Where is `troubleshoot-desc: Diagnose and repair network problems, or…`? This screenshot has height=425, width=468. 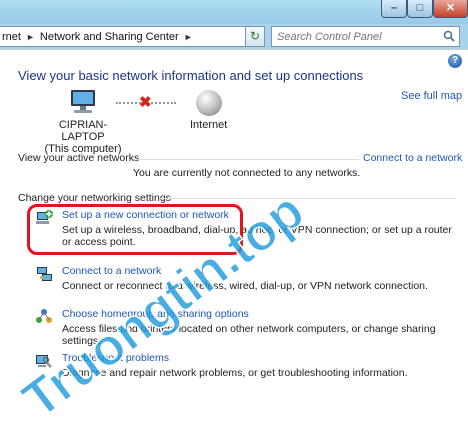
troubleshoot-desc: Diagnose and repair network problems, or… is located at coordinates (235, 373).